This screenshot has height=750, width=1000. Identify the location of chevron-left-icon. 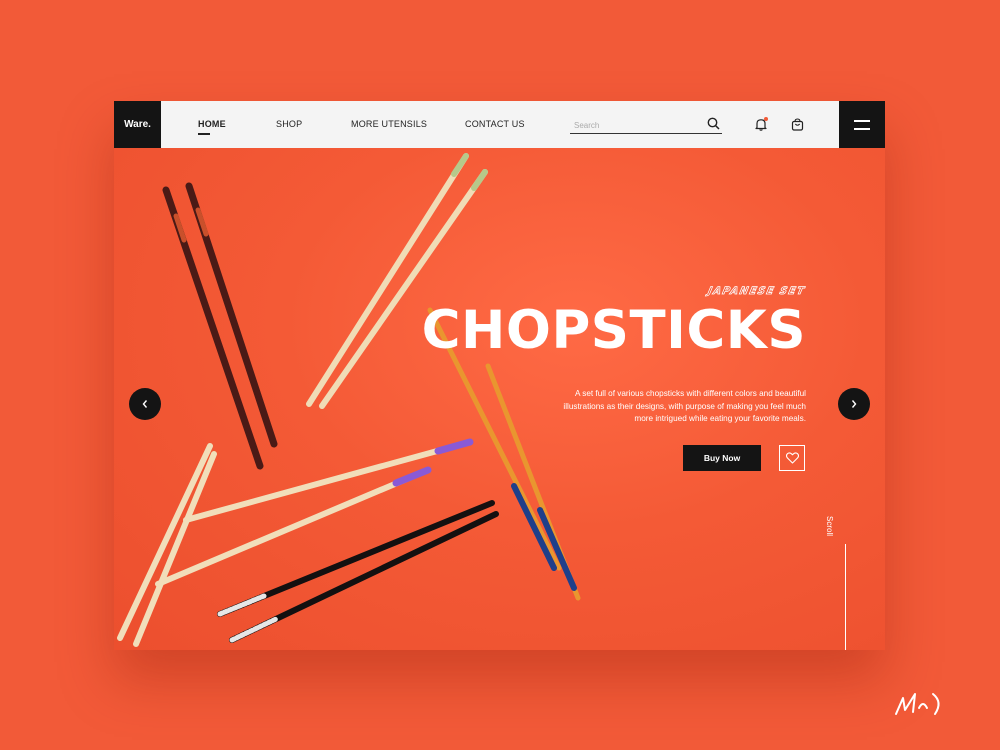
(145, 404).